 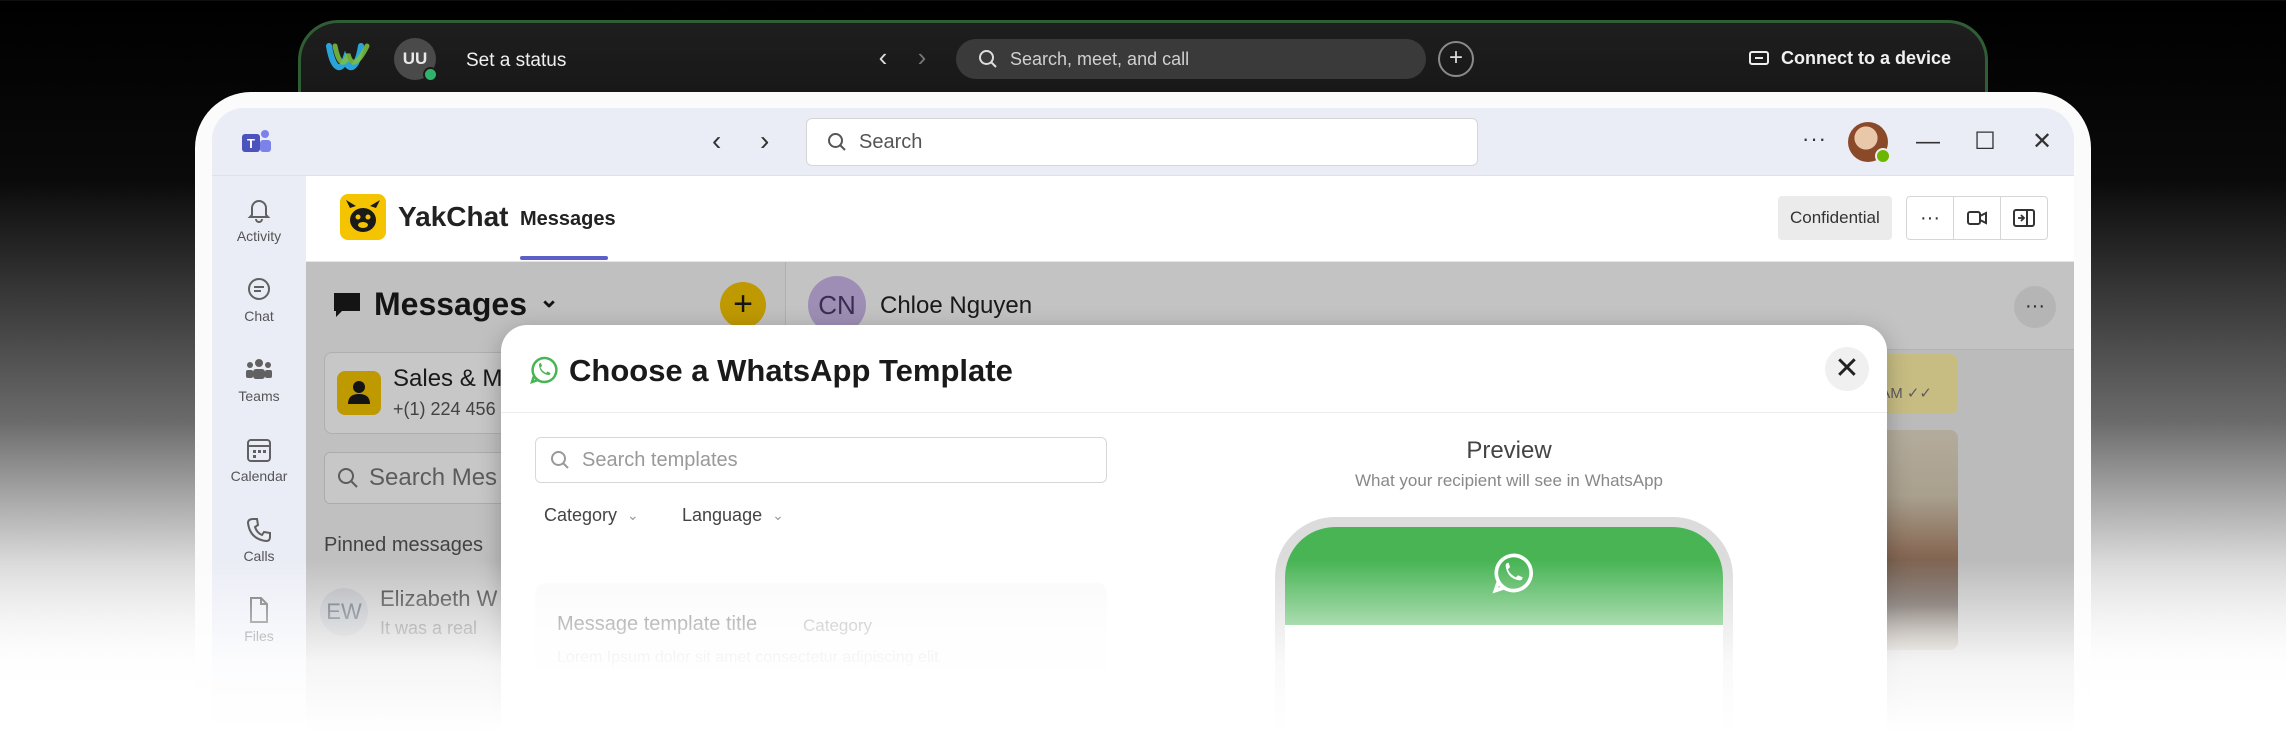 What do you see at coordinates (251, 143) in the screenshot?
I see `svg-text: T` at bounding box center [251, 143].